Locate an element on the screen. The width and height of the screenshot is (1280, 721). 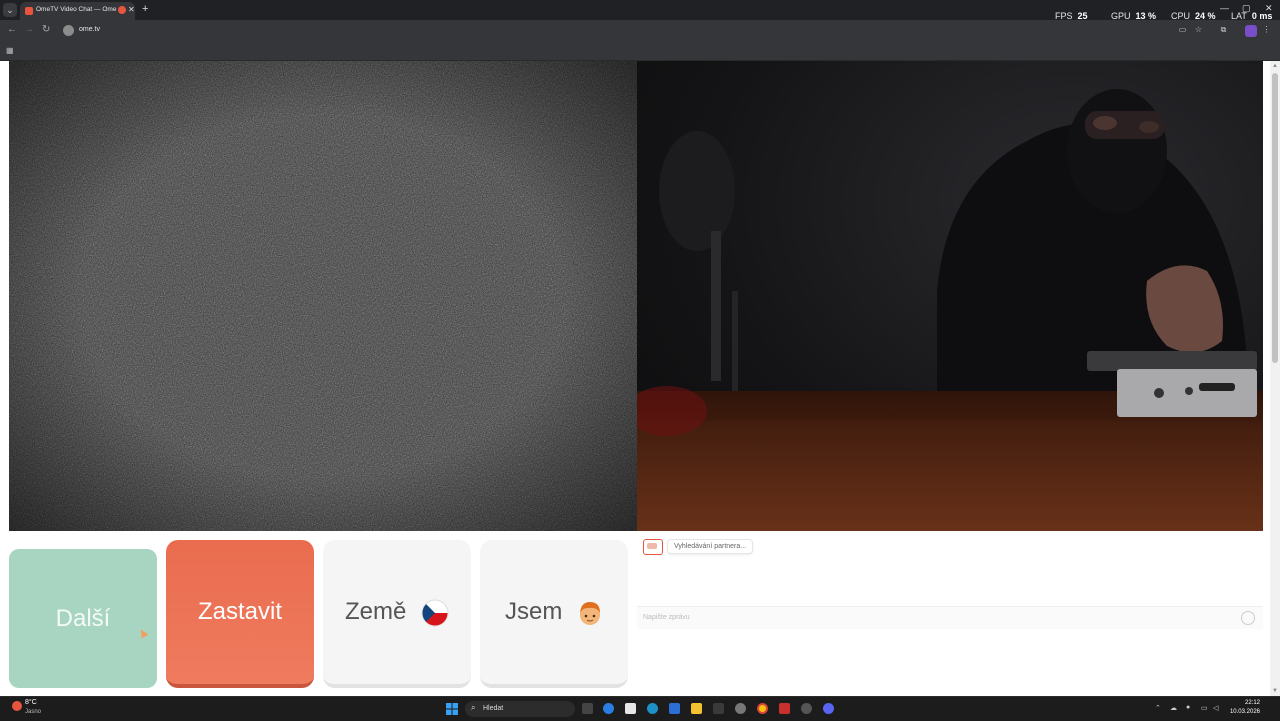
copilot-icon is located at coordinates (608, 708).